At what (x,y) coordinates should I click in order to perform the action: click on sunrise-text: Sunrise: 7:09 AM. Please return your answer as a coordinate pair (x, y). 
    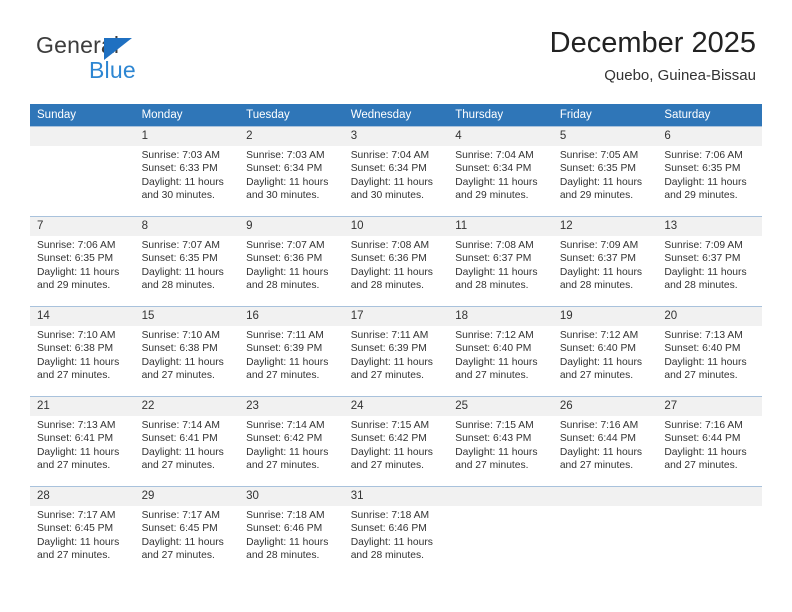
    Looking at the image, I should click on (599, 245).